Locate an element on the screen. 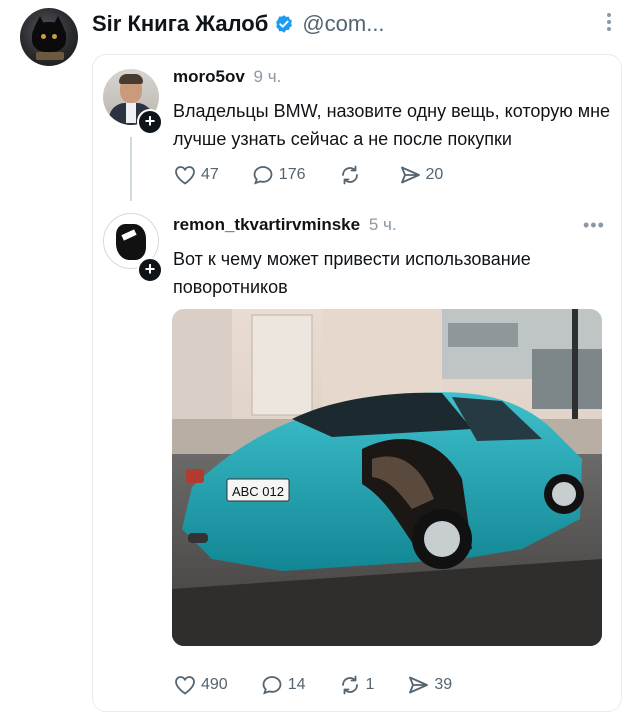  thread-connector-line is located at coordinates (131, 169).